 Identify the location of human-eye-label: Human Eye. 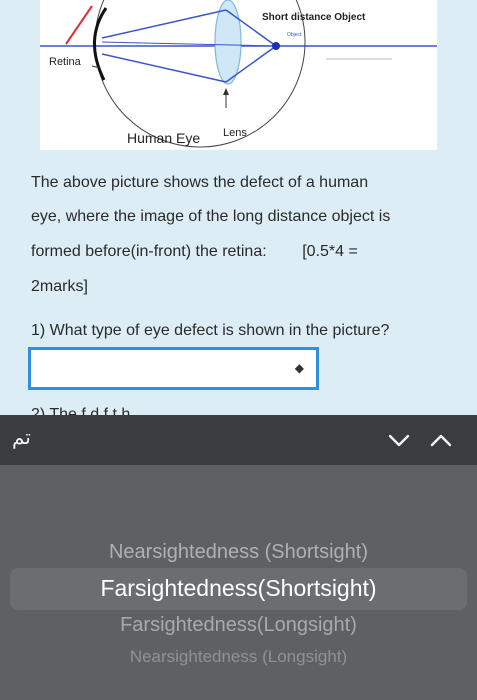
(164, 138).